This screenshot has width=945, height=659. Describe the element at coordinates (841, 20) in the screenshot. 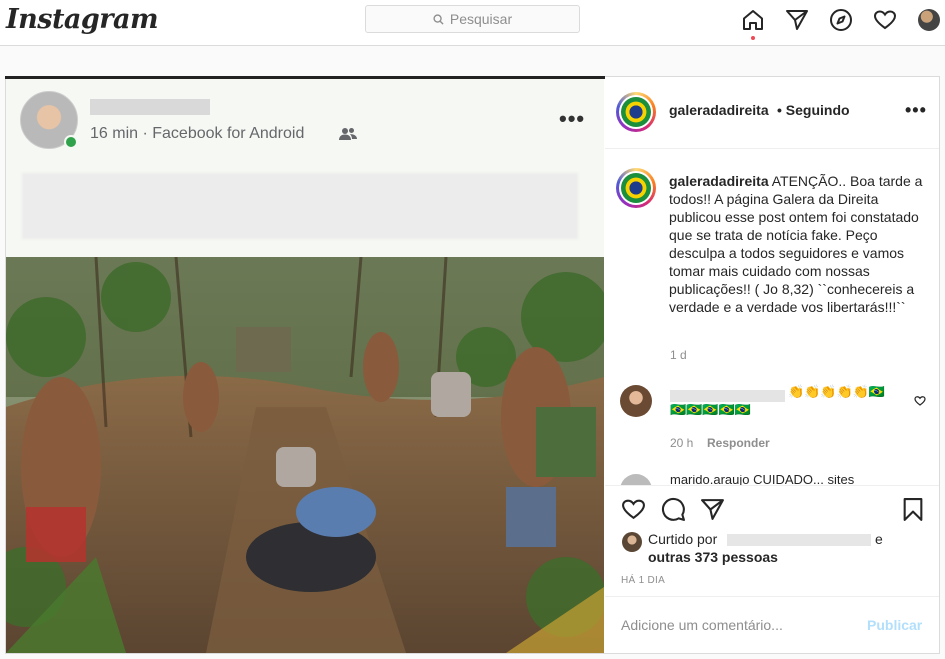

I see `explore-icon` at that location.